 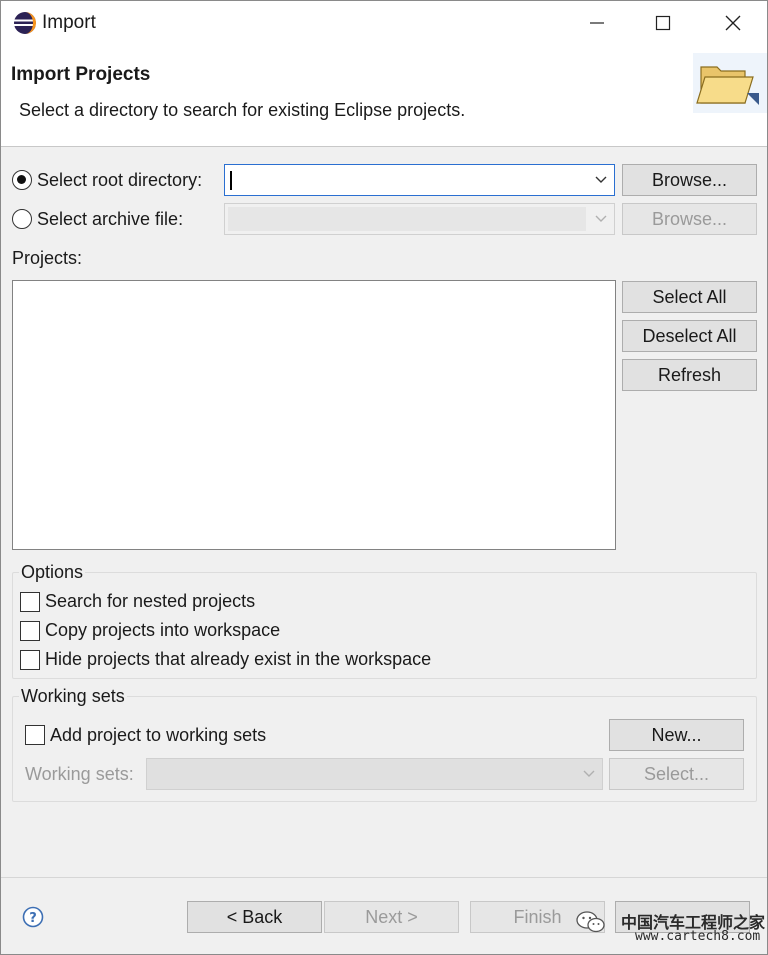 What do you see at coordinates (689, 336) in the screenshot?
I see `deselect-all-button: Deselect All` at bounding box center [689, 336].